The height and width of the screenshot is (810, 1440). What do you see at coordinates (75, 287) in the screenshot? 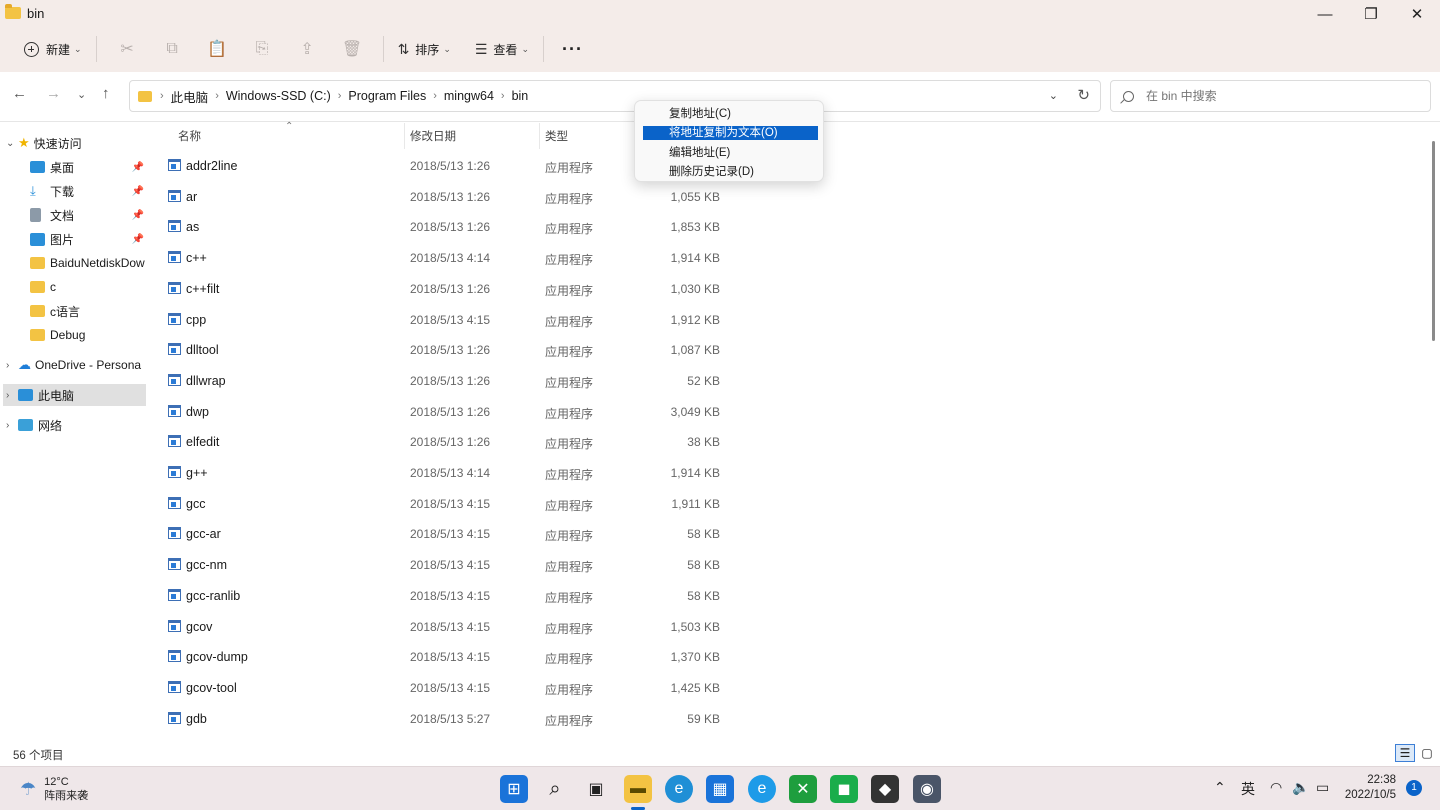
I see `sidebar-item-c: c` at bounding box center [75, 287].